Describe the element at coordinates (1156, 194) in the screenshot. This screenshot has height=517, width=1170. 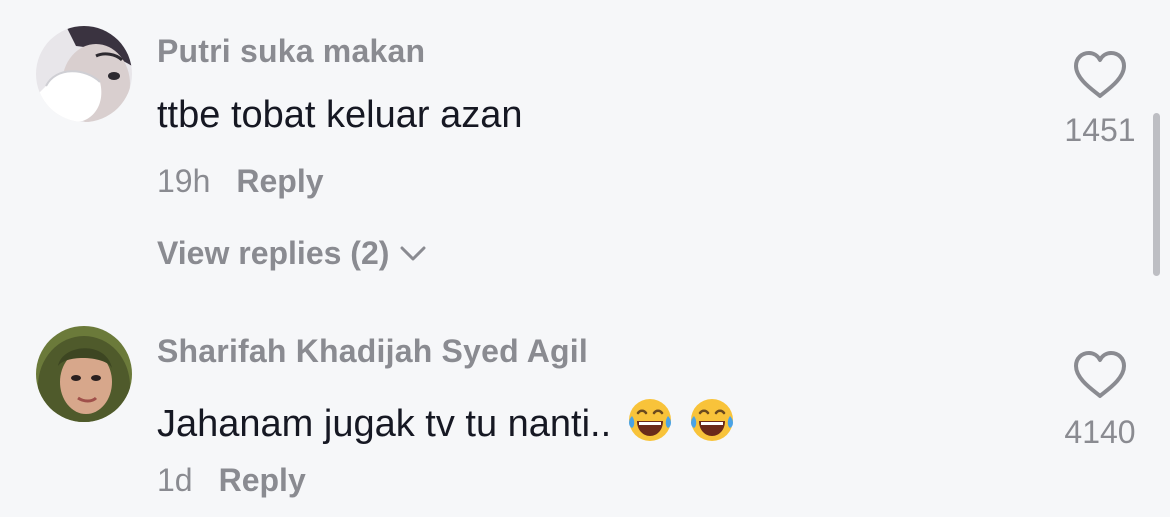
I see `scrollbar` at that location.